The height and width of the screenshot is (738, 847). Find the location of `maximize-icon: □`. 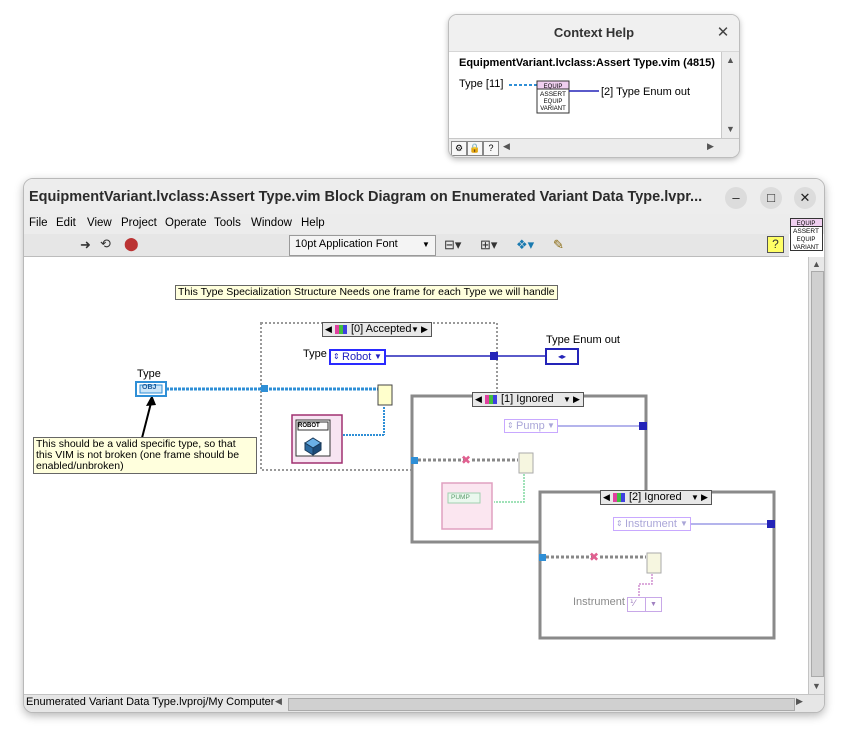

maximize-icon: □ is located at coordinates (771, 198).